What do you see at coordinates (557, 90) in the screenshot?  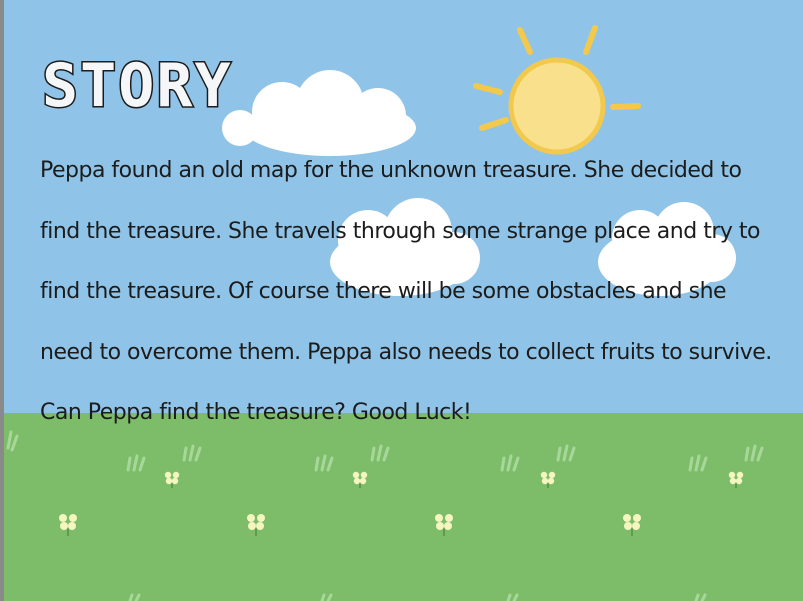 I see `sun-icon` at bounding box center [557, 90].